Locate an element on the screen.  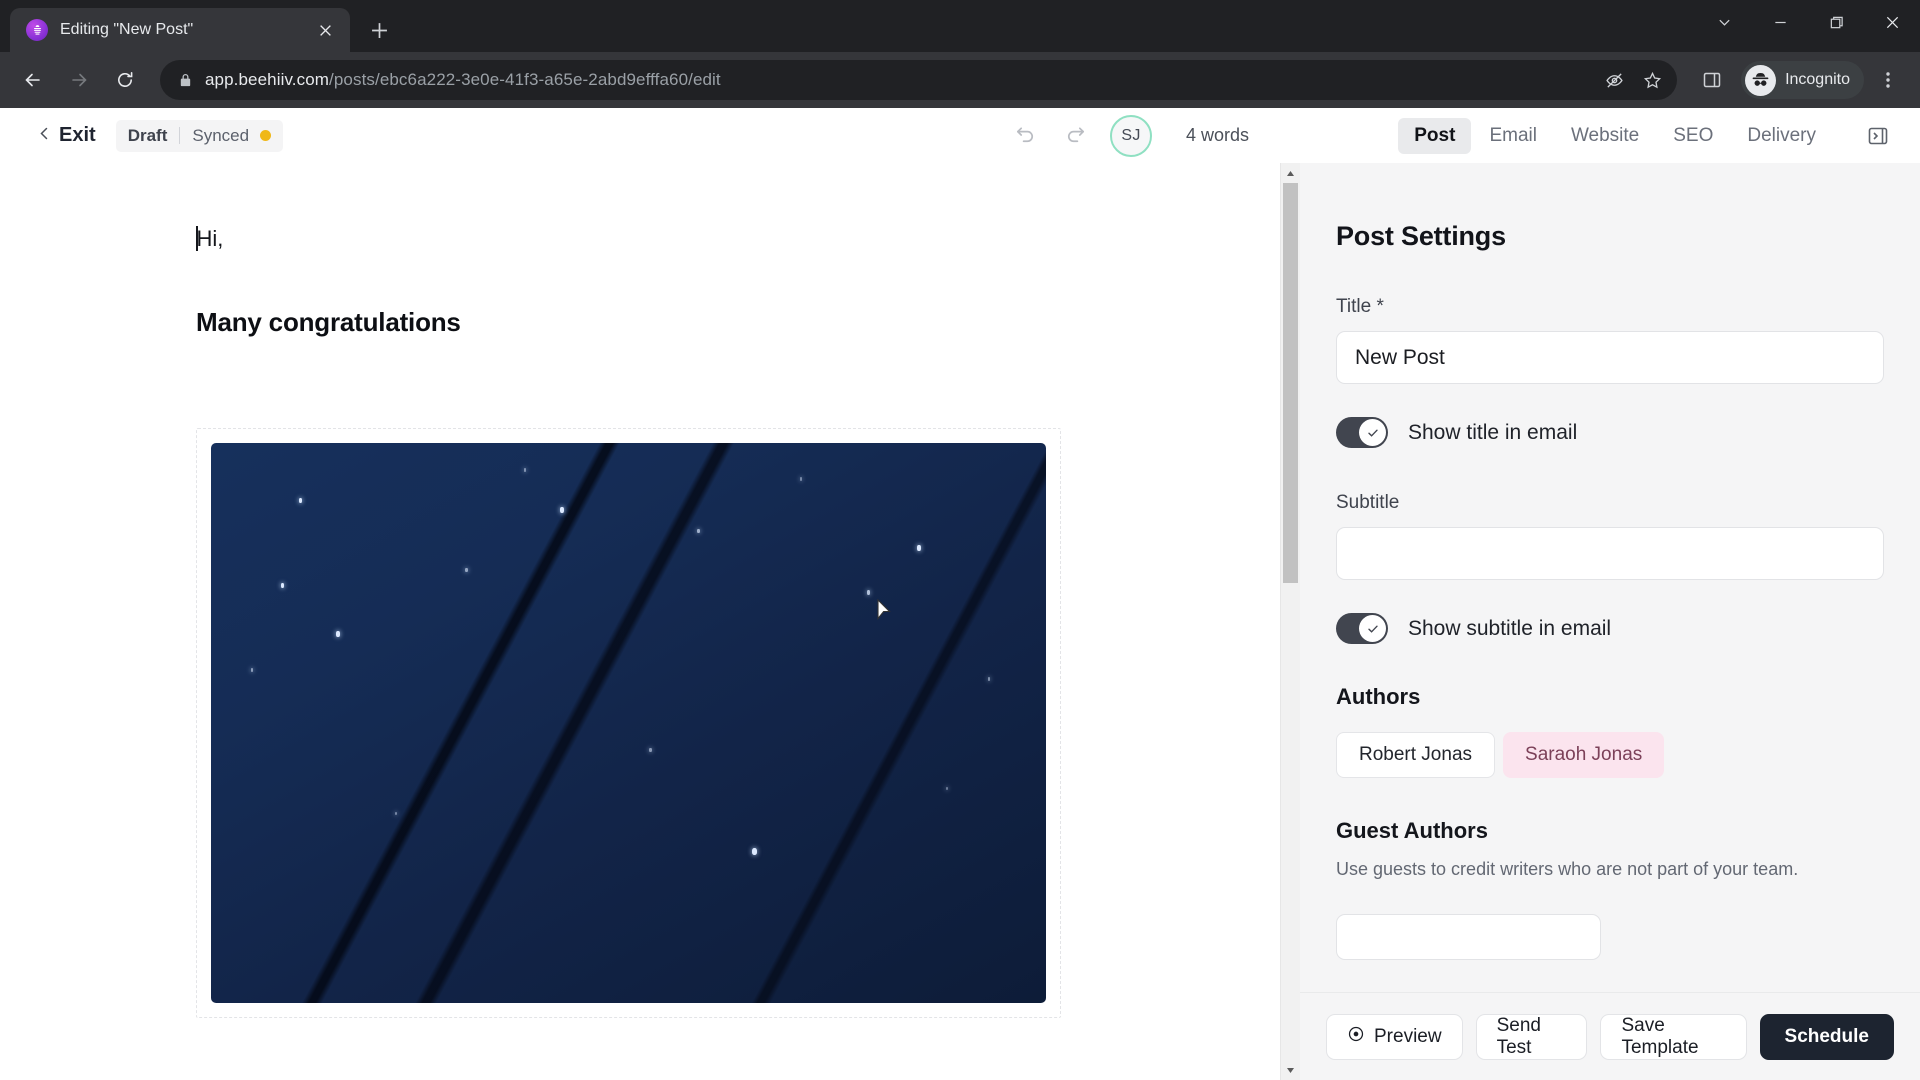
author-chip: Saraoh Jonas is located at coordinates (1584, 755).